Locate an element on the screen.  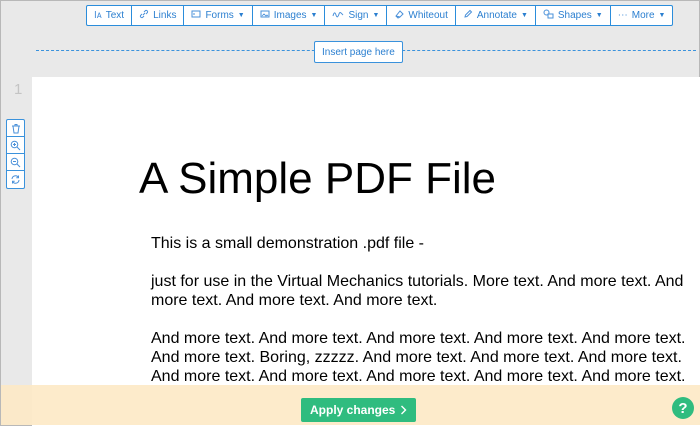
text-icon: Iᴀ is located at coordinates (98, 15).